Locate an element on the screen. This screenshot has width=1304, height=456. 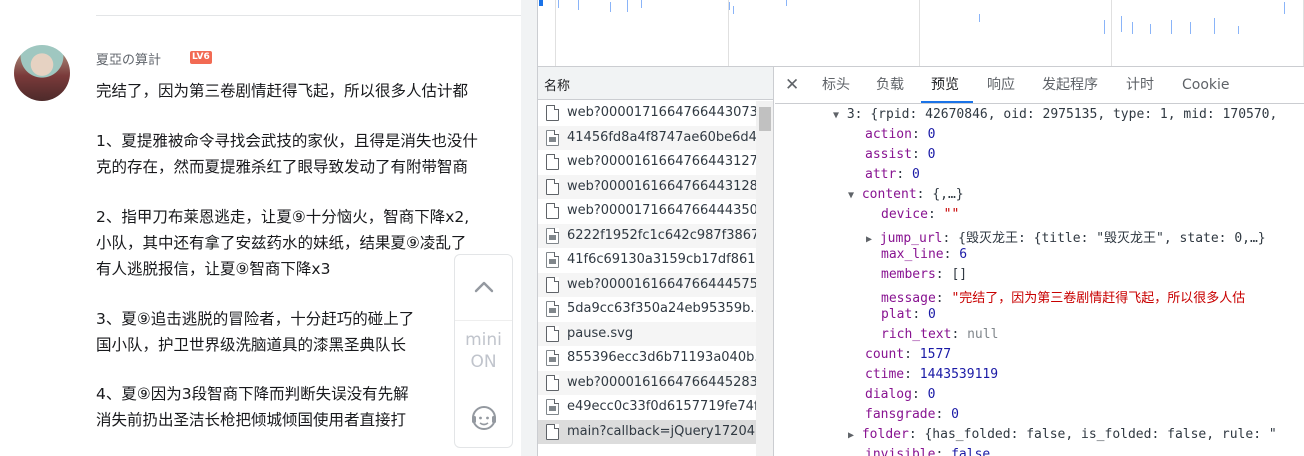
tab-headers: 标头 is located at coordinates (836, 85).